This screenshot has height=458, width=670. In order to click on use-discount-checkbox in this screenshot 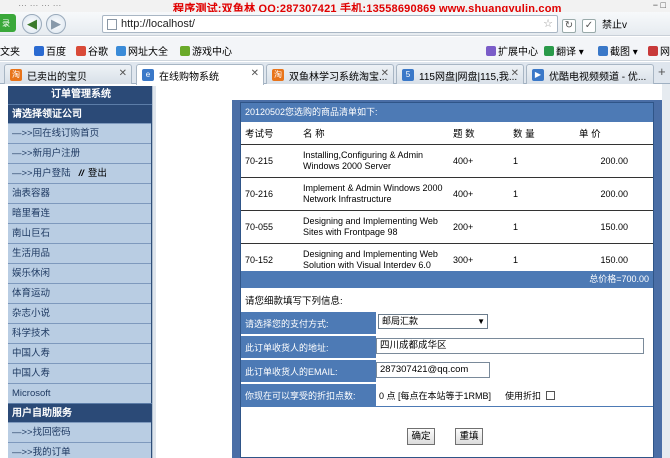, I will do `click(551, 395)`.